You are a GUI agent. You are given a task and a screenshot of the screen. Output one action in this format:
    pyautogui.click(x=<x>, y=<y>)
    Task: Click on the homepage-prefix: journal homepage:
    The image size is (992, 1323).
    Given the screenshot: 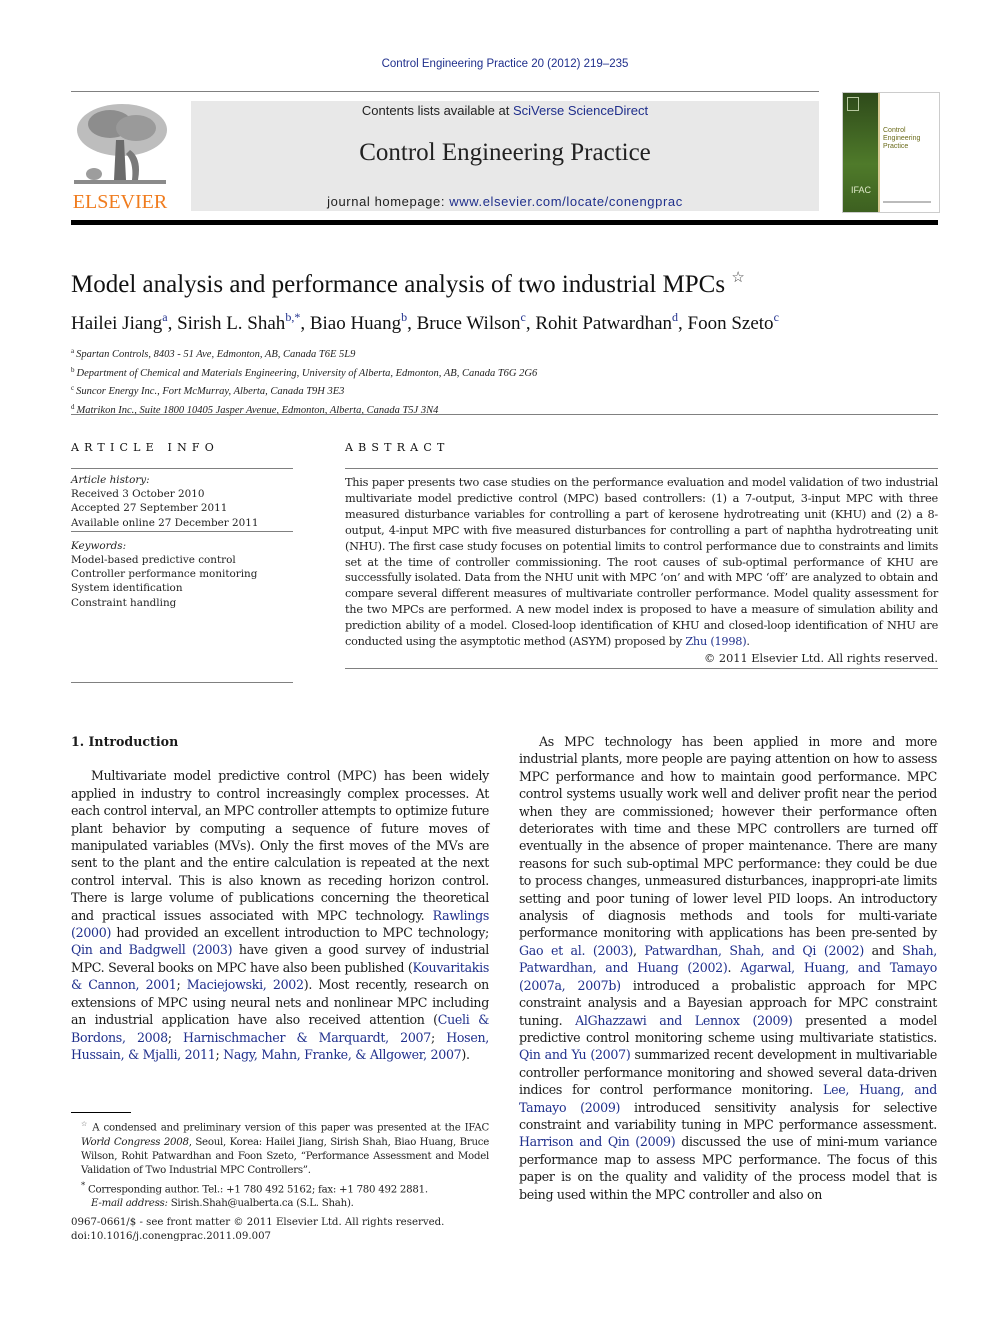 What is the action you would take?
    pyautogui.click(x=388, y=201)
    